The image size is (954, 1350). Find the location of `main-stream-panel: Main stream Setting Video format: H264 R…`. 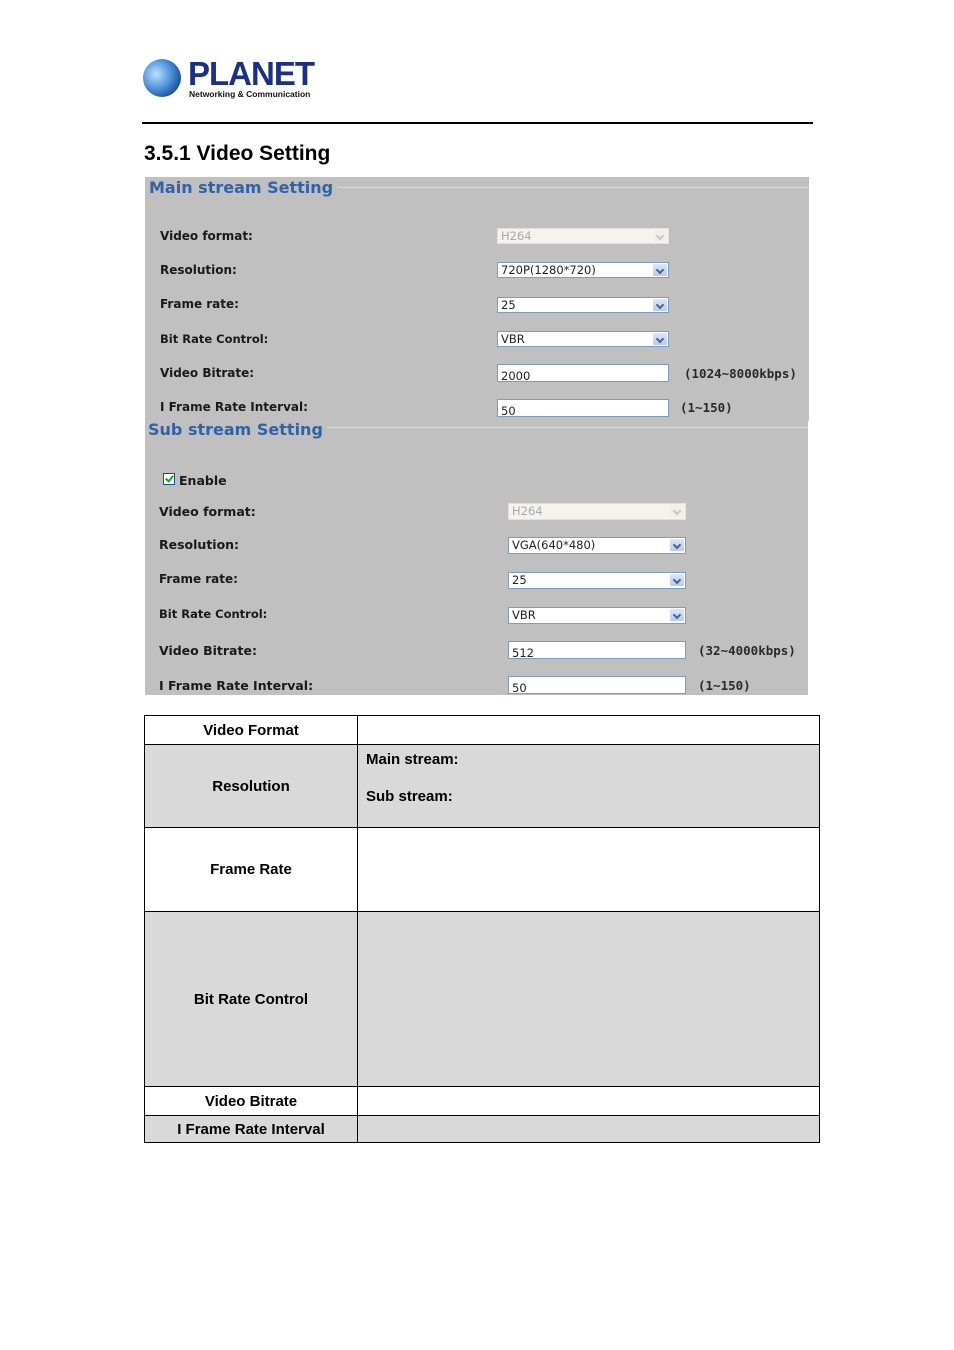

main-stream-panel: Main stream Setting Video format: H264 R… is located at coordinates (477, 299).